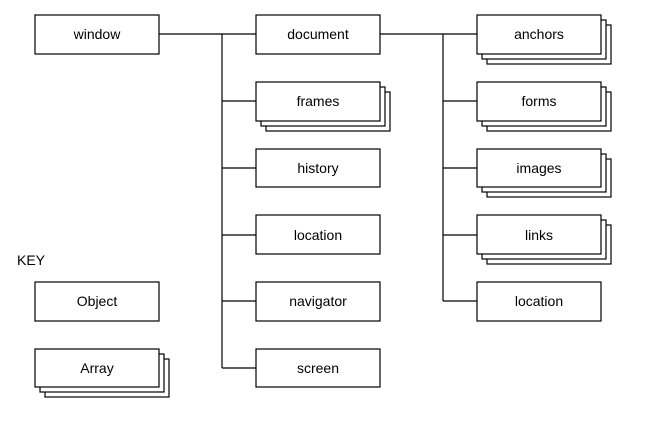  I want to click on key-array-label: Array, so click(96, 368).